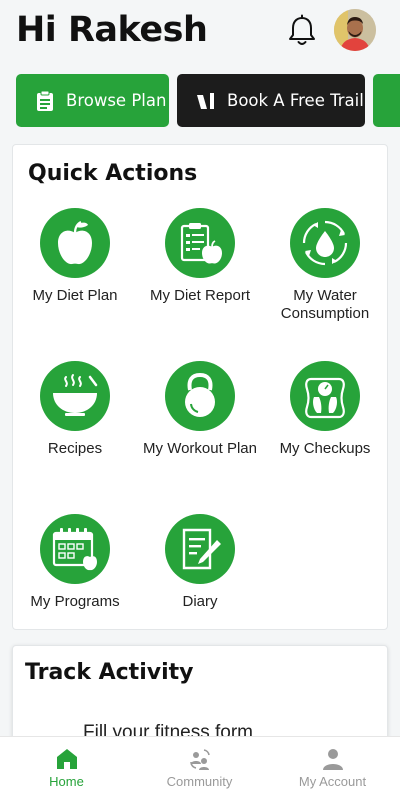 The width and height of the screenshot is (400, 800). I want to click on promo-carousel: Browse Plan Book A Free Trail, so click(200, 101).